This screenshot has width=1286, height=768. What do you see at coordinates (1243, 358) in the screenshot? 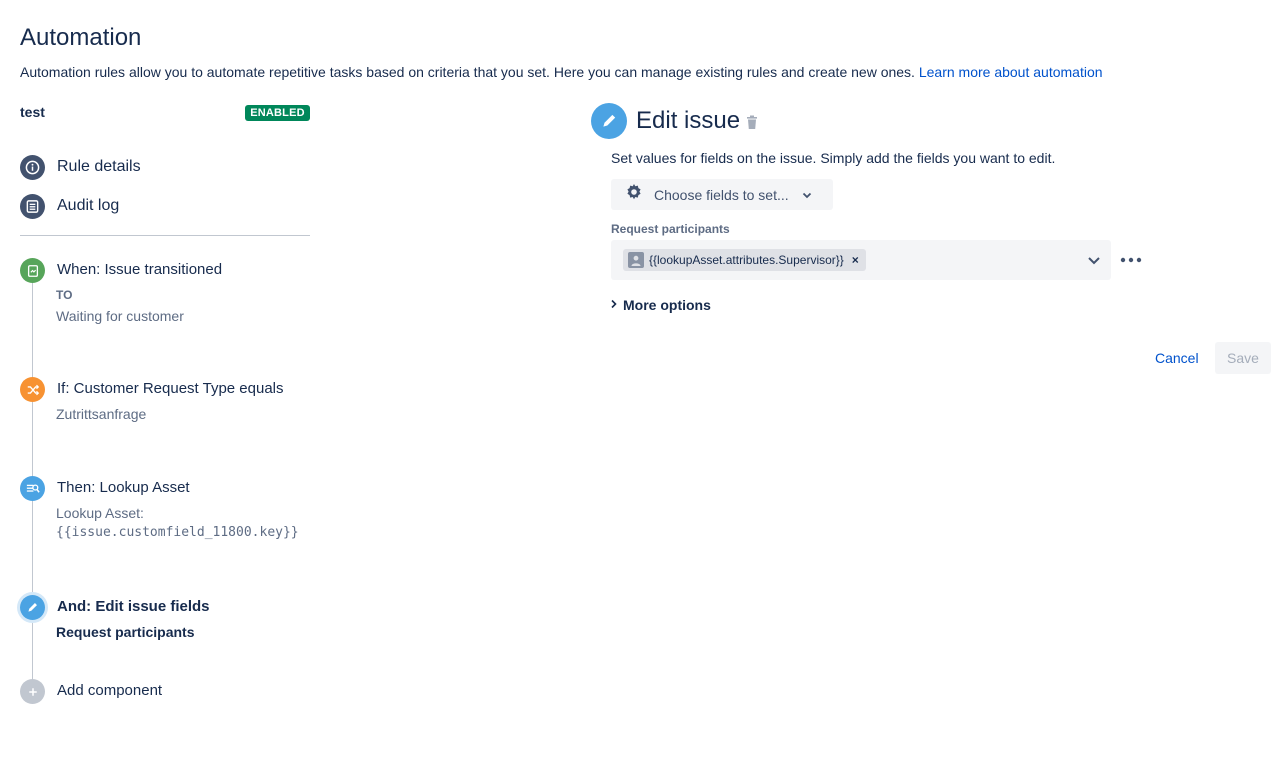
I see `save-button: Save` at bounding box center [1243, 358].